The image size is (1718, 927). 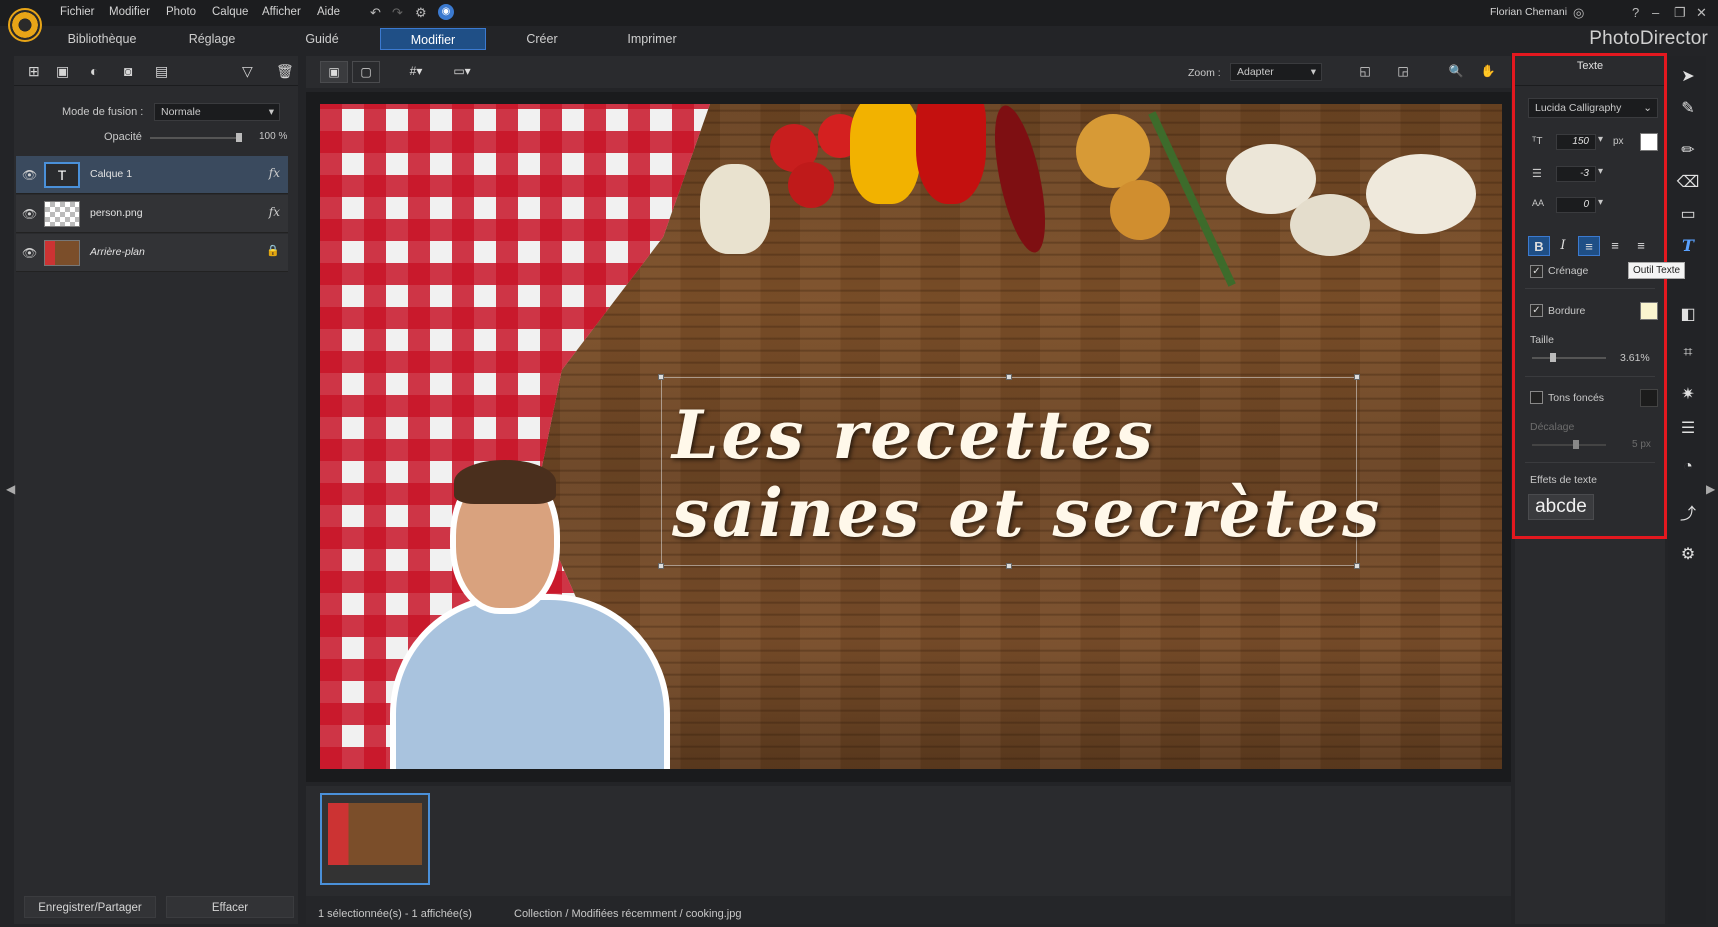 I want to click on person-hair, so click(x=505, y=482).